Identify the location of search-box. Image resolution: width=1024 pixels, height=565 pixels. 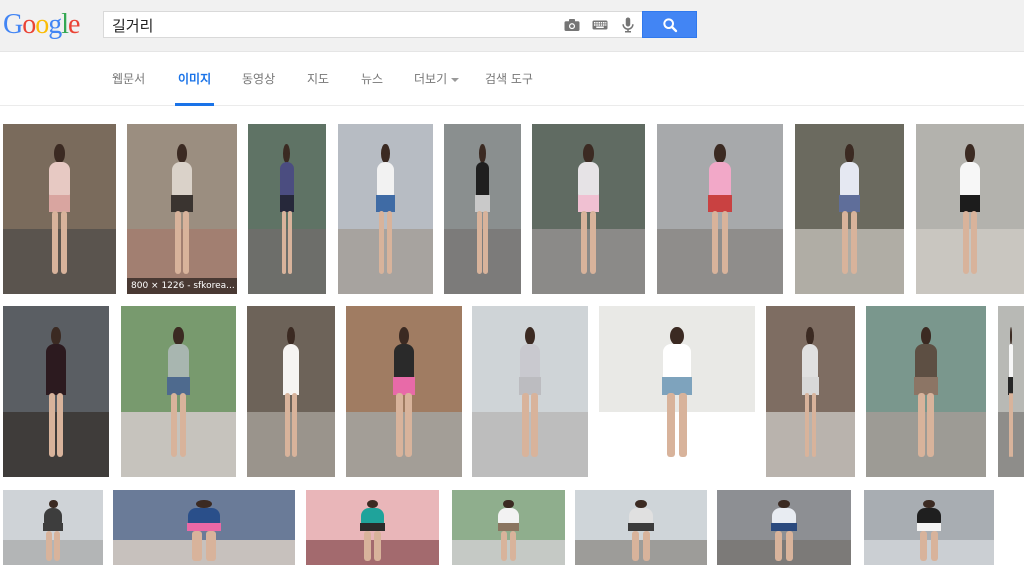
(373, 24).